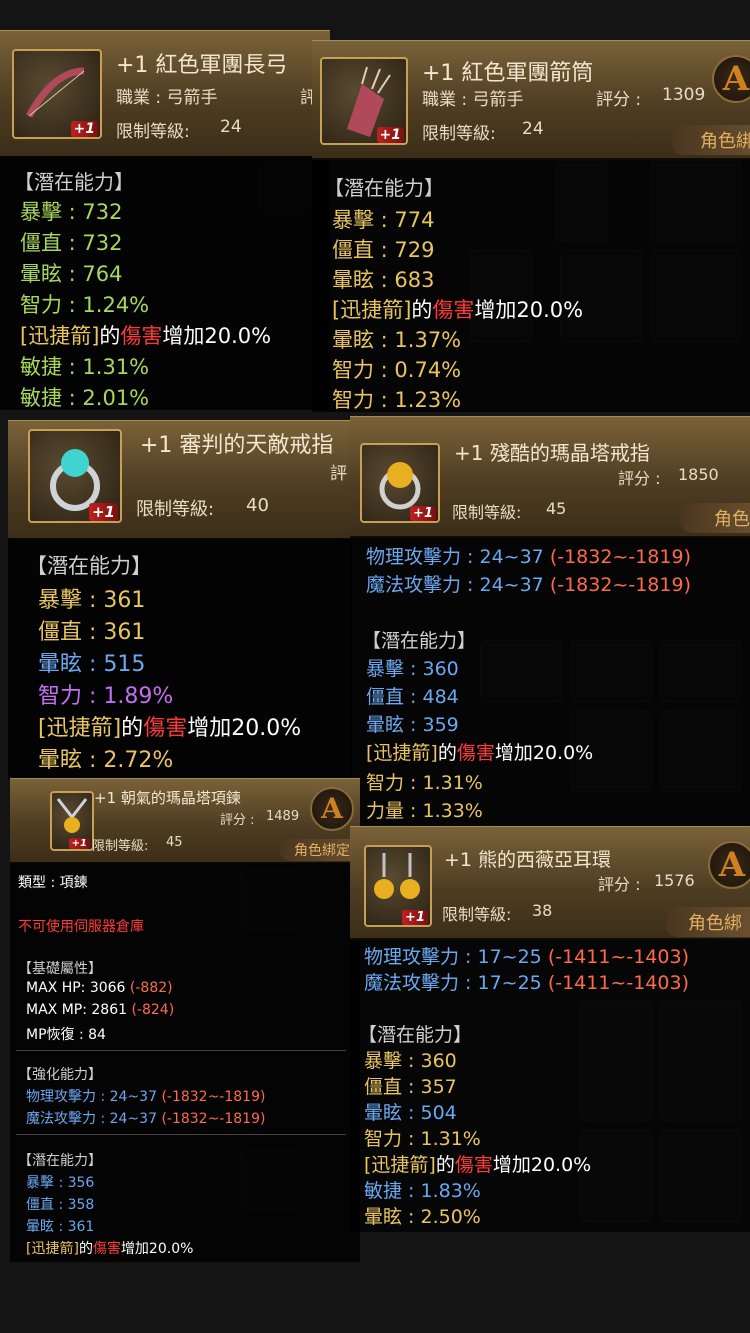 The height and width of the screenshot is (1333, 750). Describe the element at coordinates (202, 65) in the screenshot. I see `item-name: +1 紅色軍團長弓` at that location.